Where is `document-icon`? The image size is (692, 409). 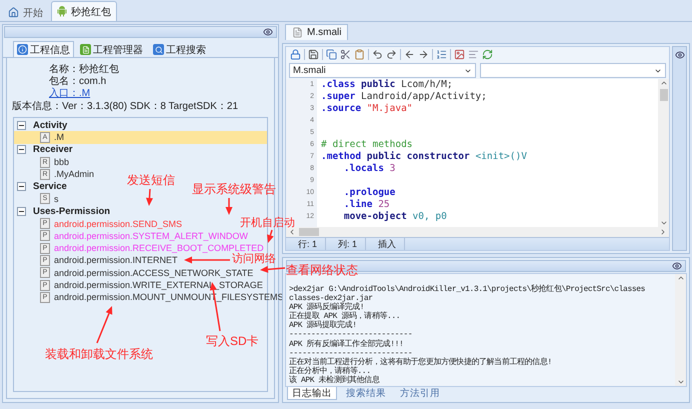
document-icon is located at coordinates (85, 49).